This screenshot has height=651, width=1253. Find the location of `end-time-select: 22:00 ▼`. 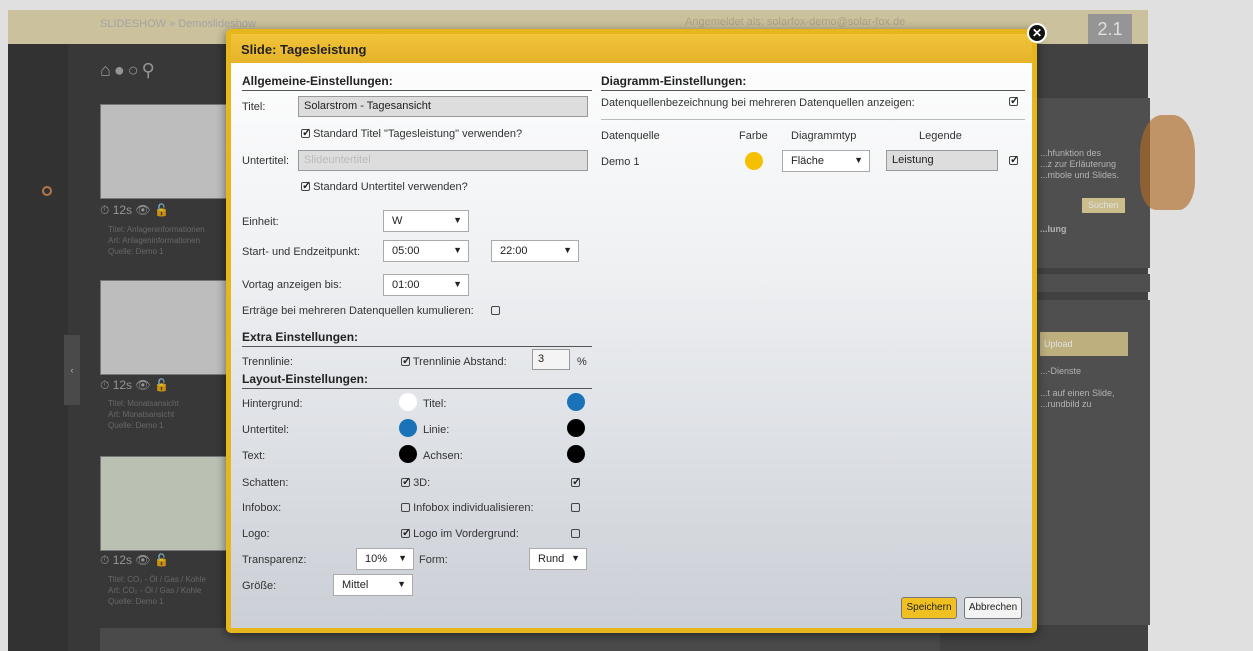

end-time-select: 22:00 ▼ is located at coordinates (535, 251).